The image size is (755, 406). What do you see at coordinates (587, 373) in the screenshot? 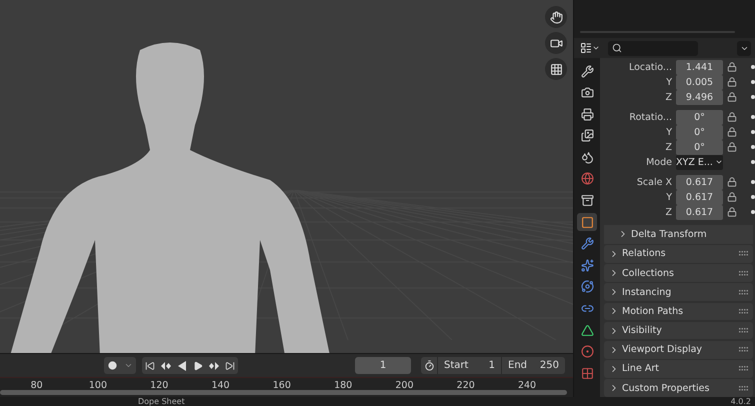
I see `texture-tab-icon` at bounding box center [587, 373].